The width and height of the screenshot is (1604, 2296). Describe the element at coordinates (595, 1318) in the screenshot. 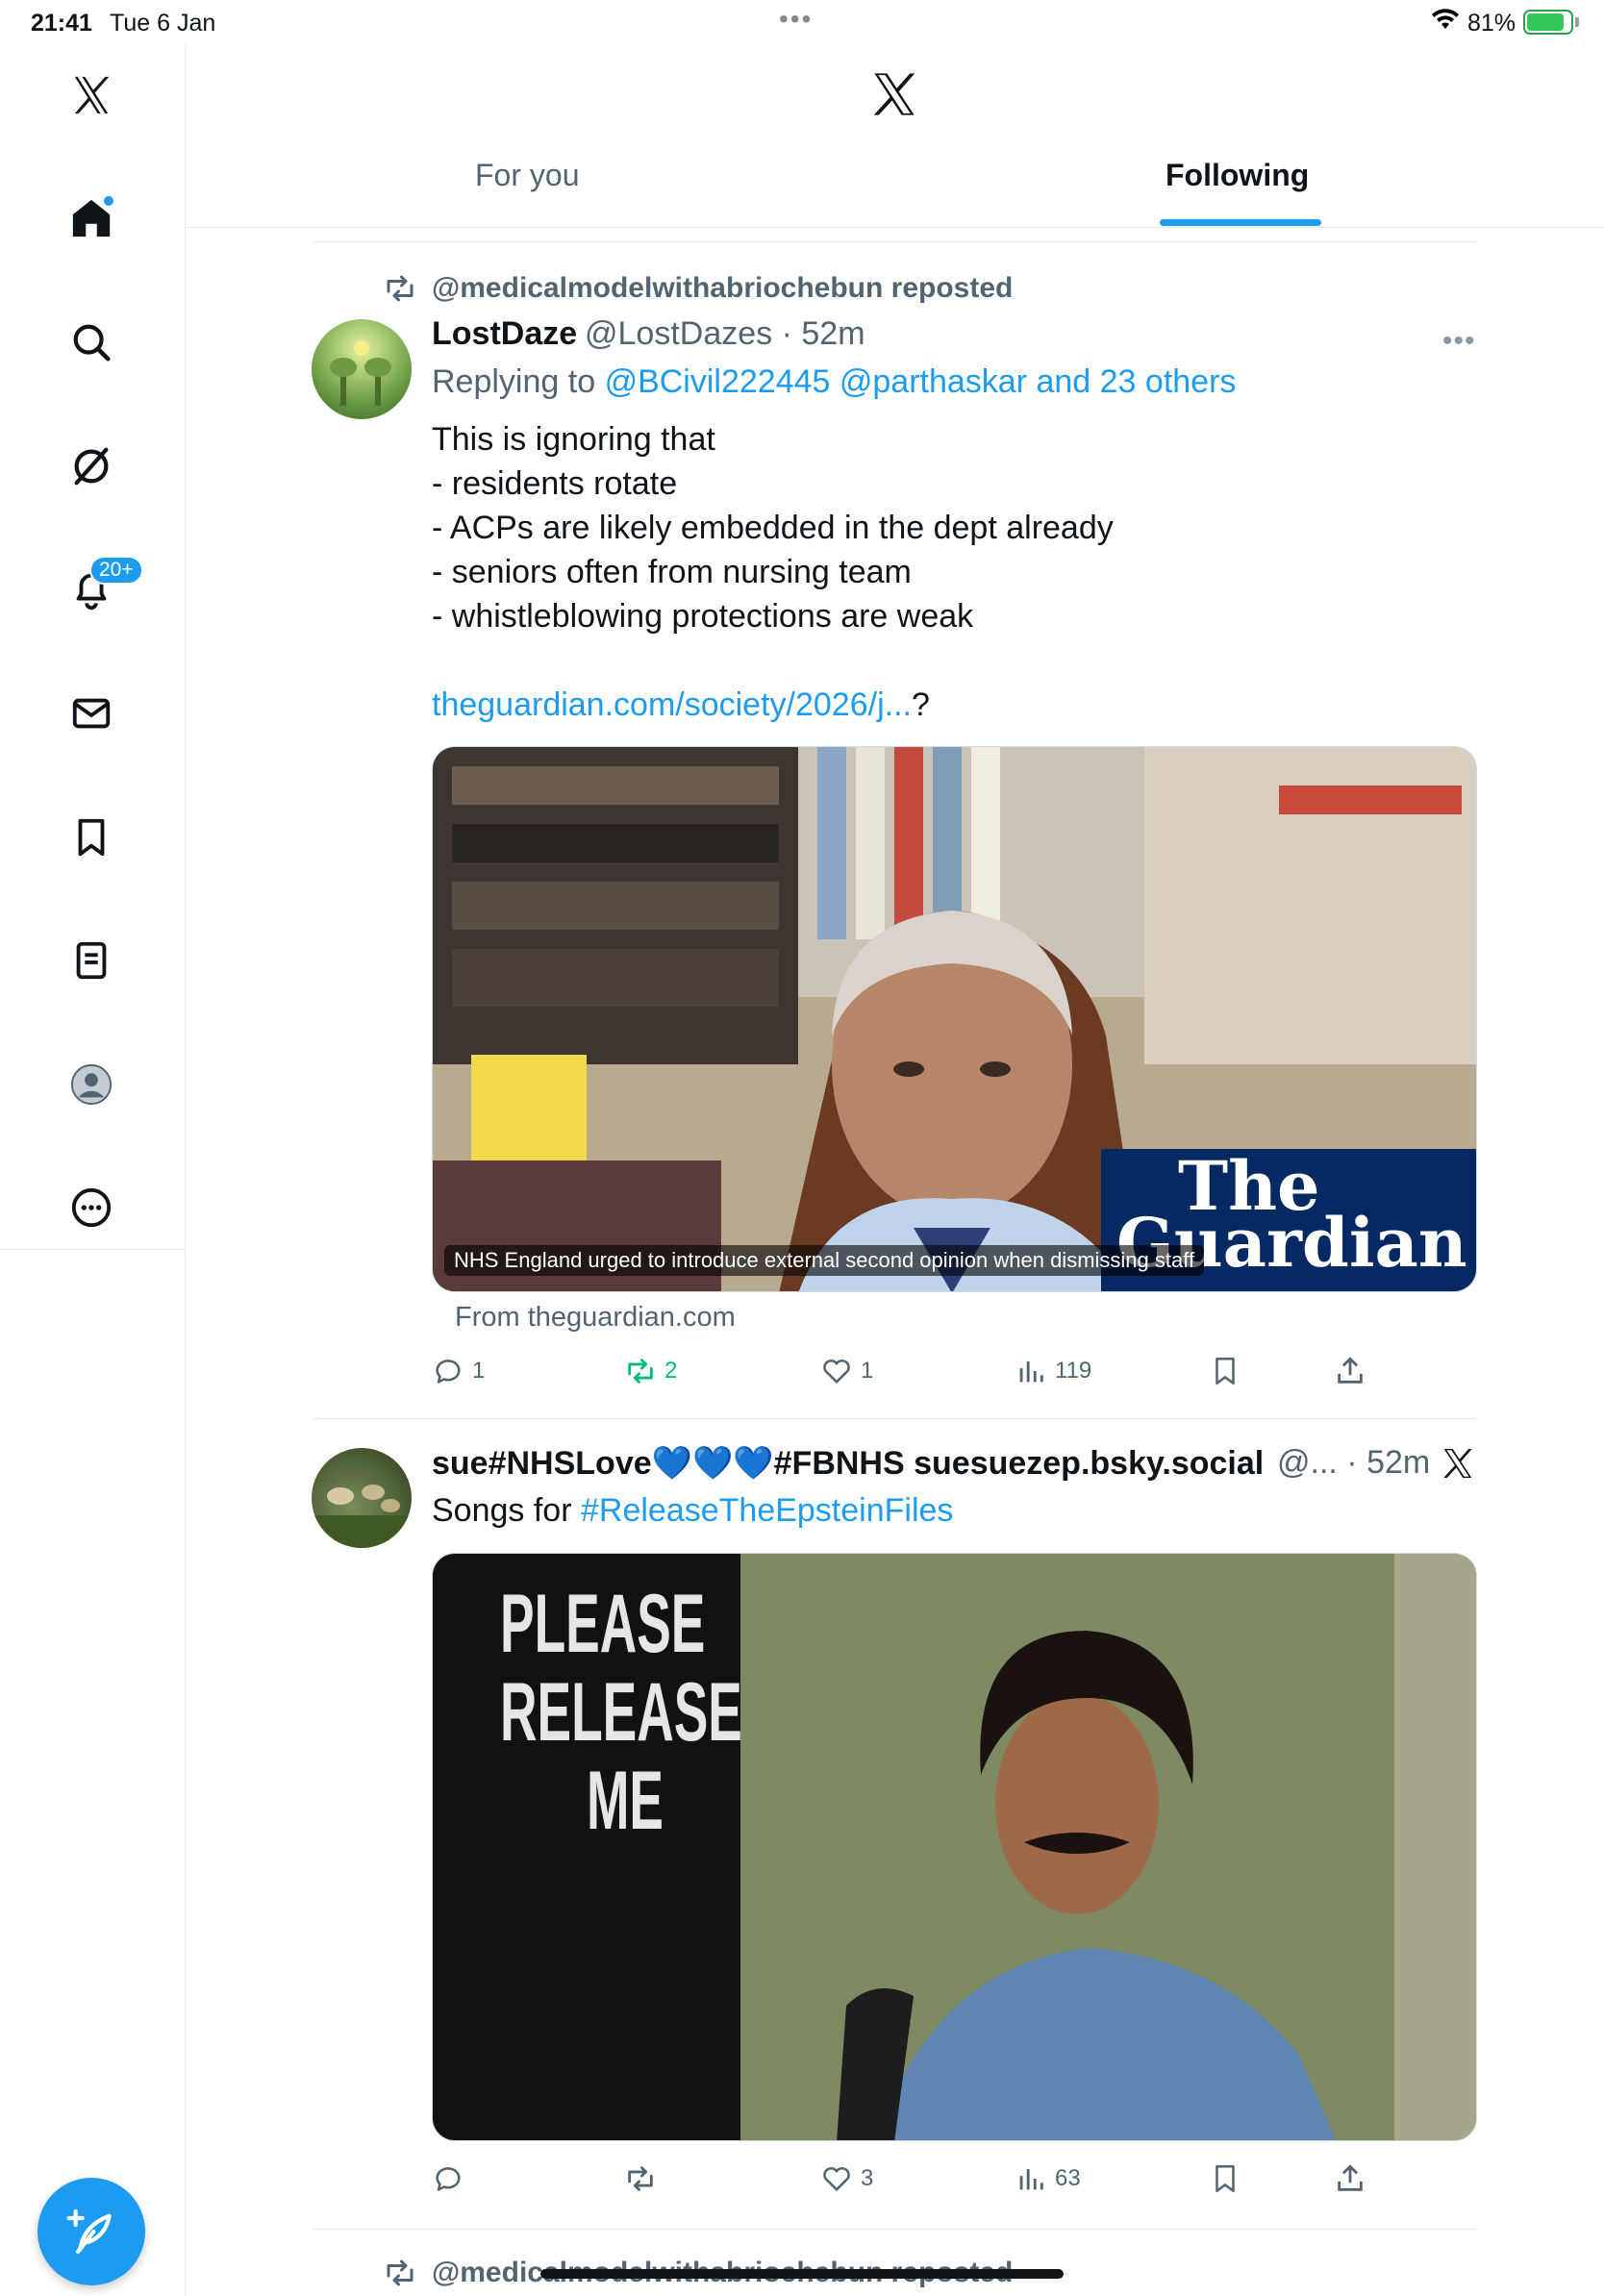

I see `link-card-source: From theguardian.com` at that location.